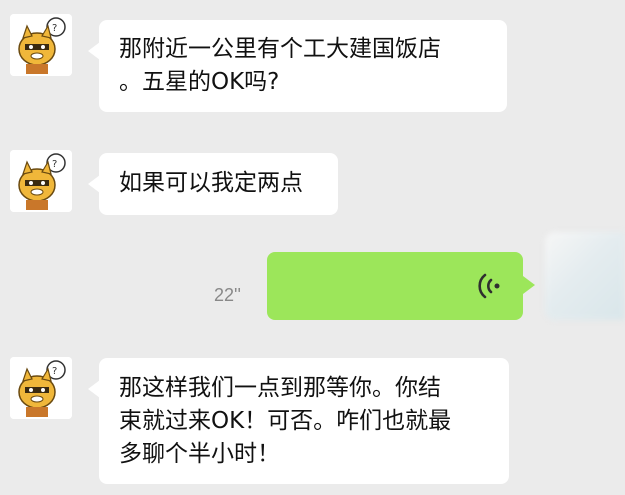 The image size is (625, 495). What do you see at coordinates (489, 286) in the screenshot?
I see `voice-wave-icon` at bounding box center [489, 286].